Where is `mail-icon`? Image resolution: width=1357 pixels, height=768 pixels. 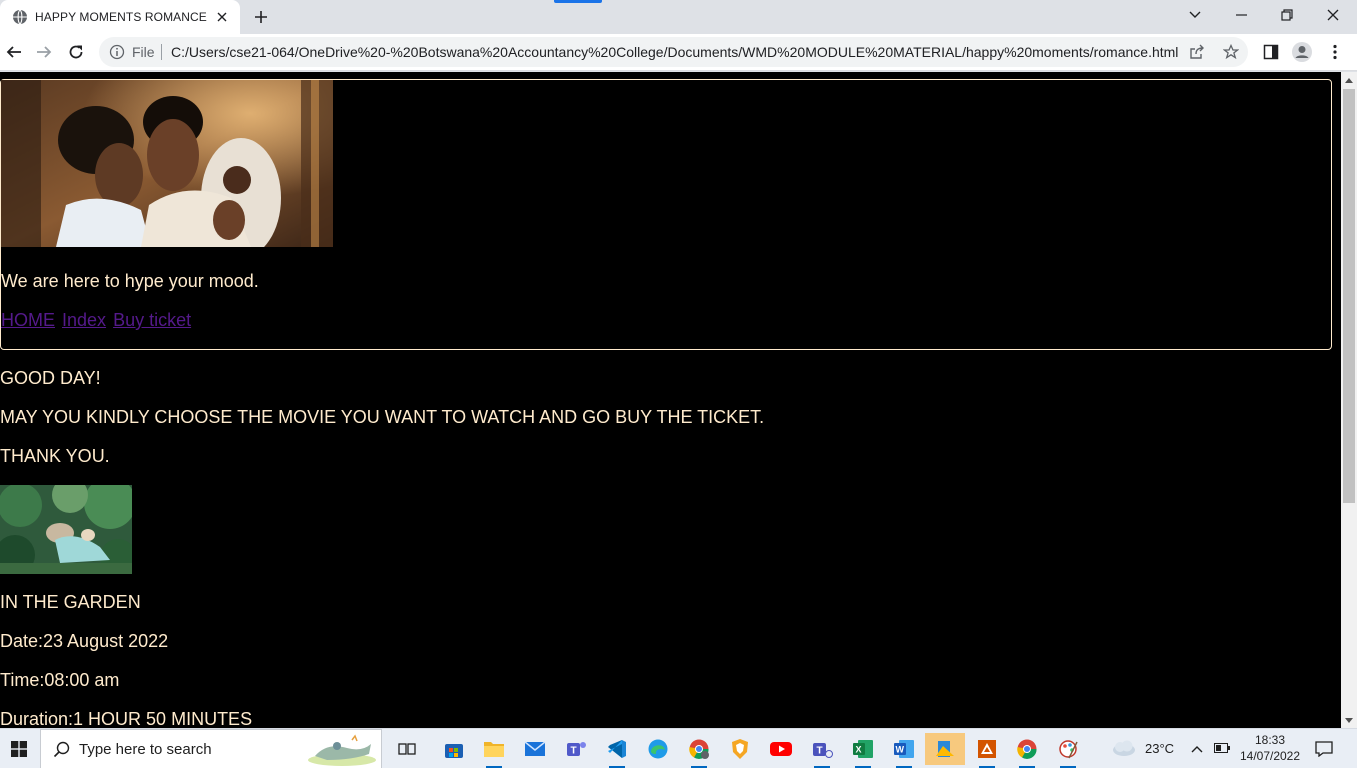 mail-icon is located at coordinates (535, 749).